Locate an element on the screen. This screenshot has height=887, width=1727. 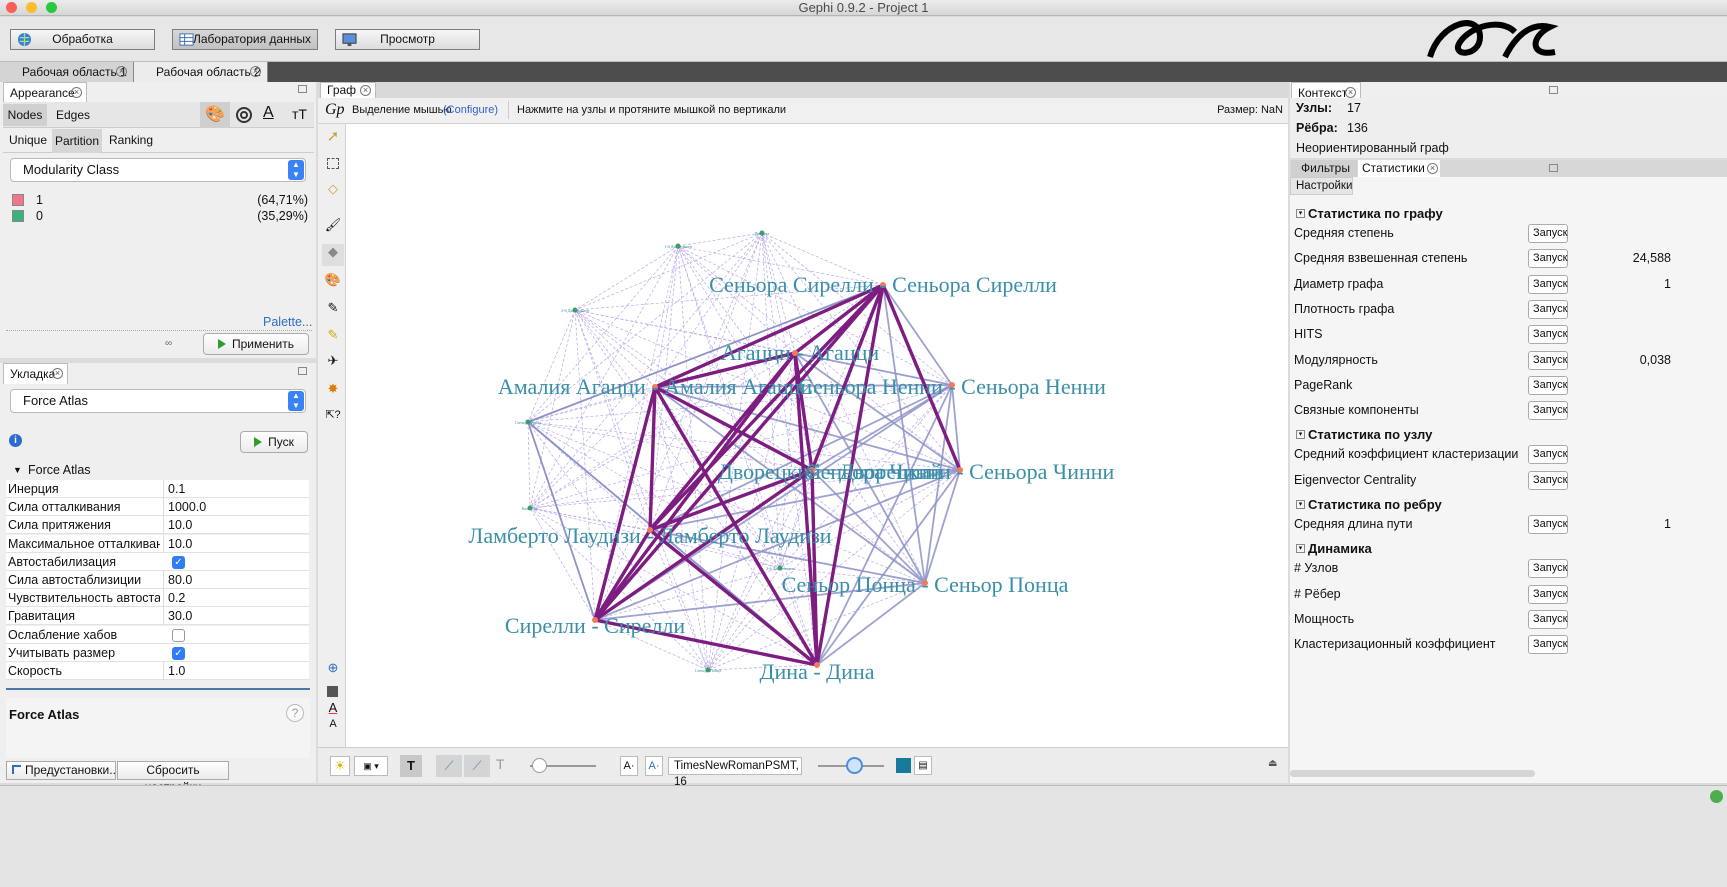
property-value: 1.0 is located at coordinates (236, 671).